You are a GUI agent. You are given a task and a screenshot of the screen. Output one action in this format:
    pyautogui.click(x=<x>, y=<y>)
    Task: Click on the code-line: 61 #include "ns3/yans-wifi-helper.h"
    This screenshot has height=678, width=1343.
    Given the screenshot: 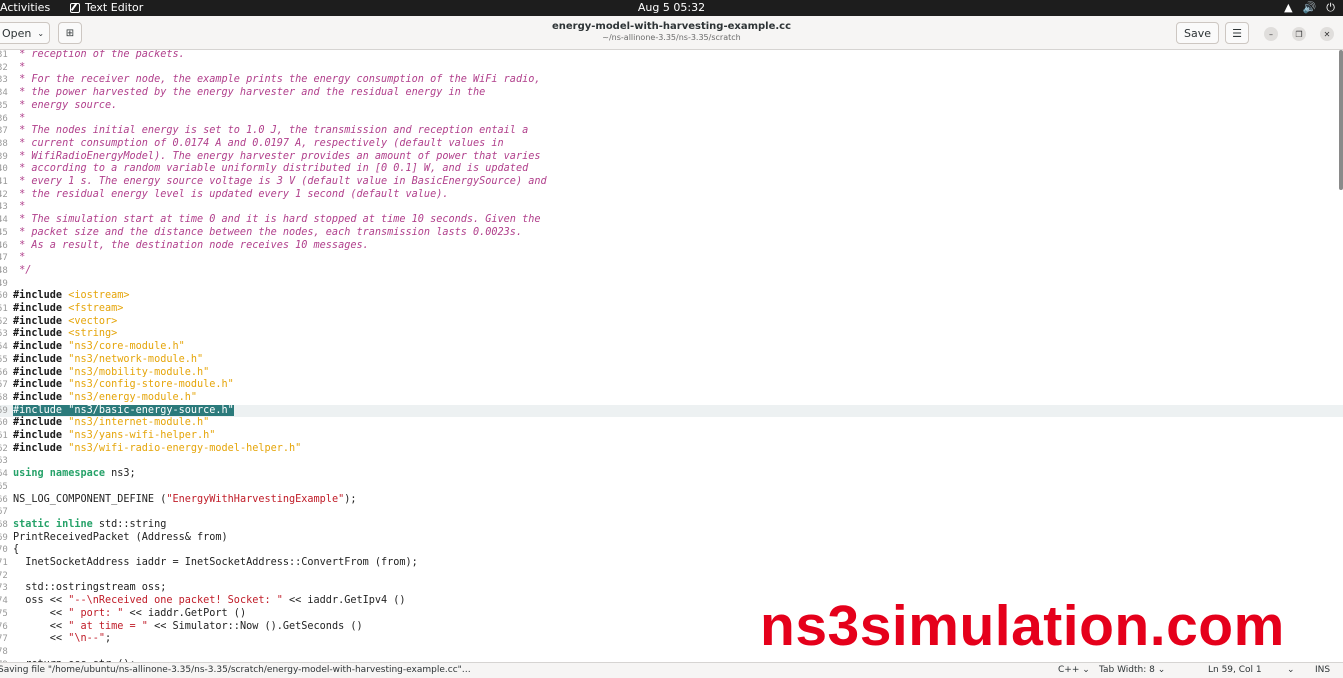 What is the action you would take?
    pyautogui.click(x=671, y=436)
    